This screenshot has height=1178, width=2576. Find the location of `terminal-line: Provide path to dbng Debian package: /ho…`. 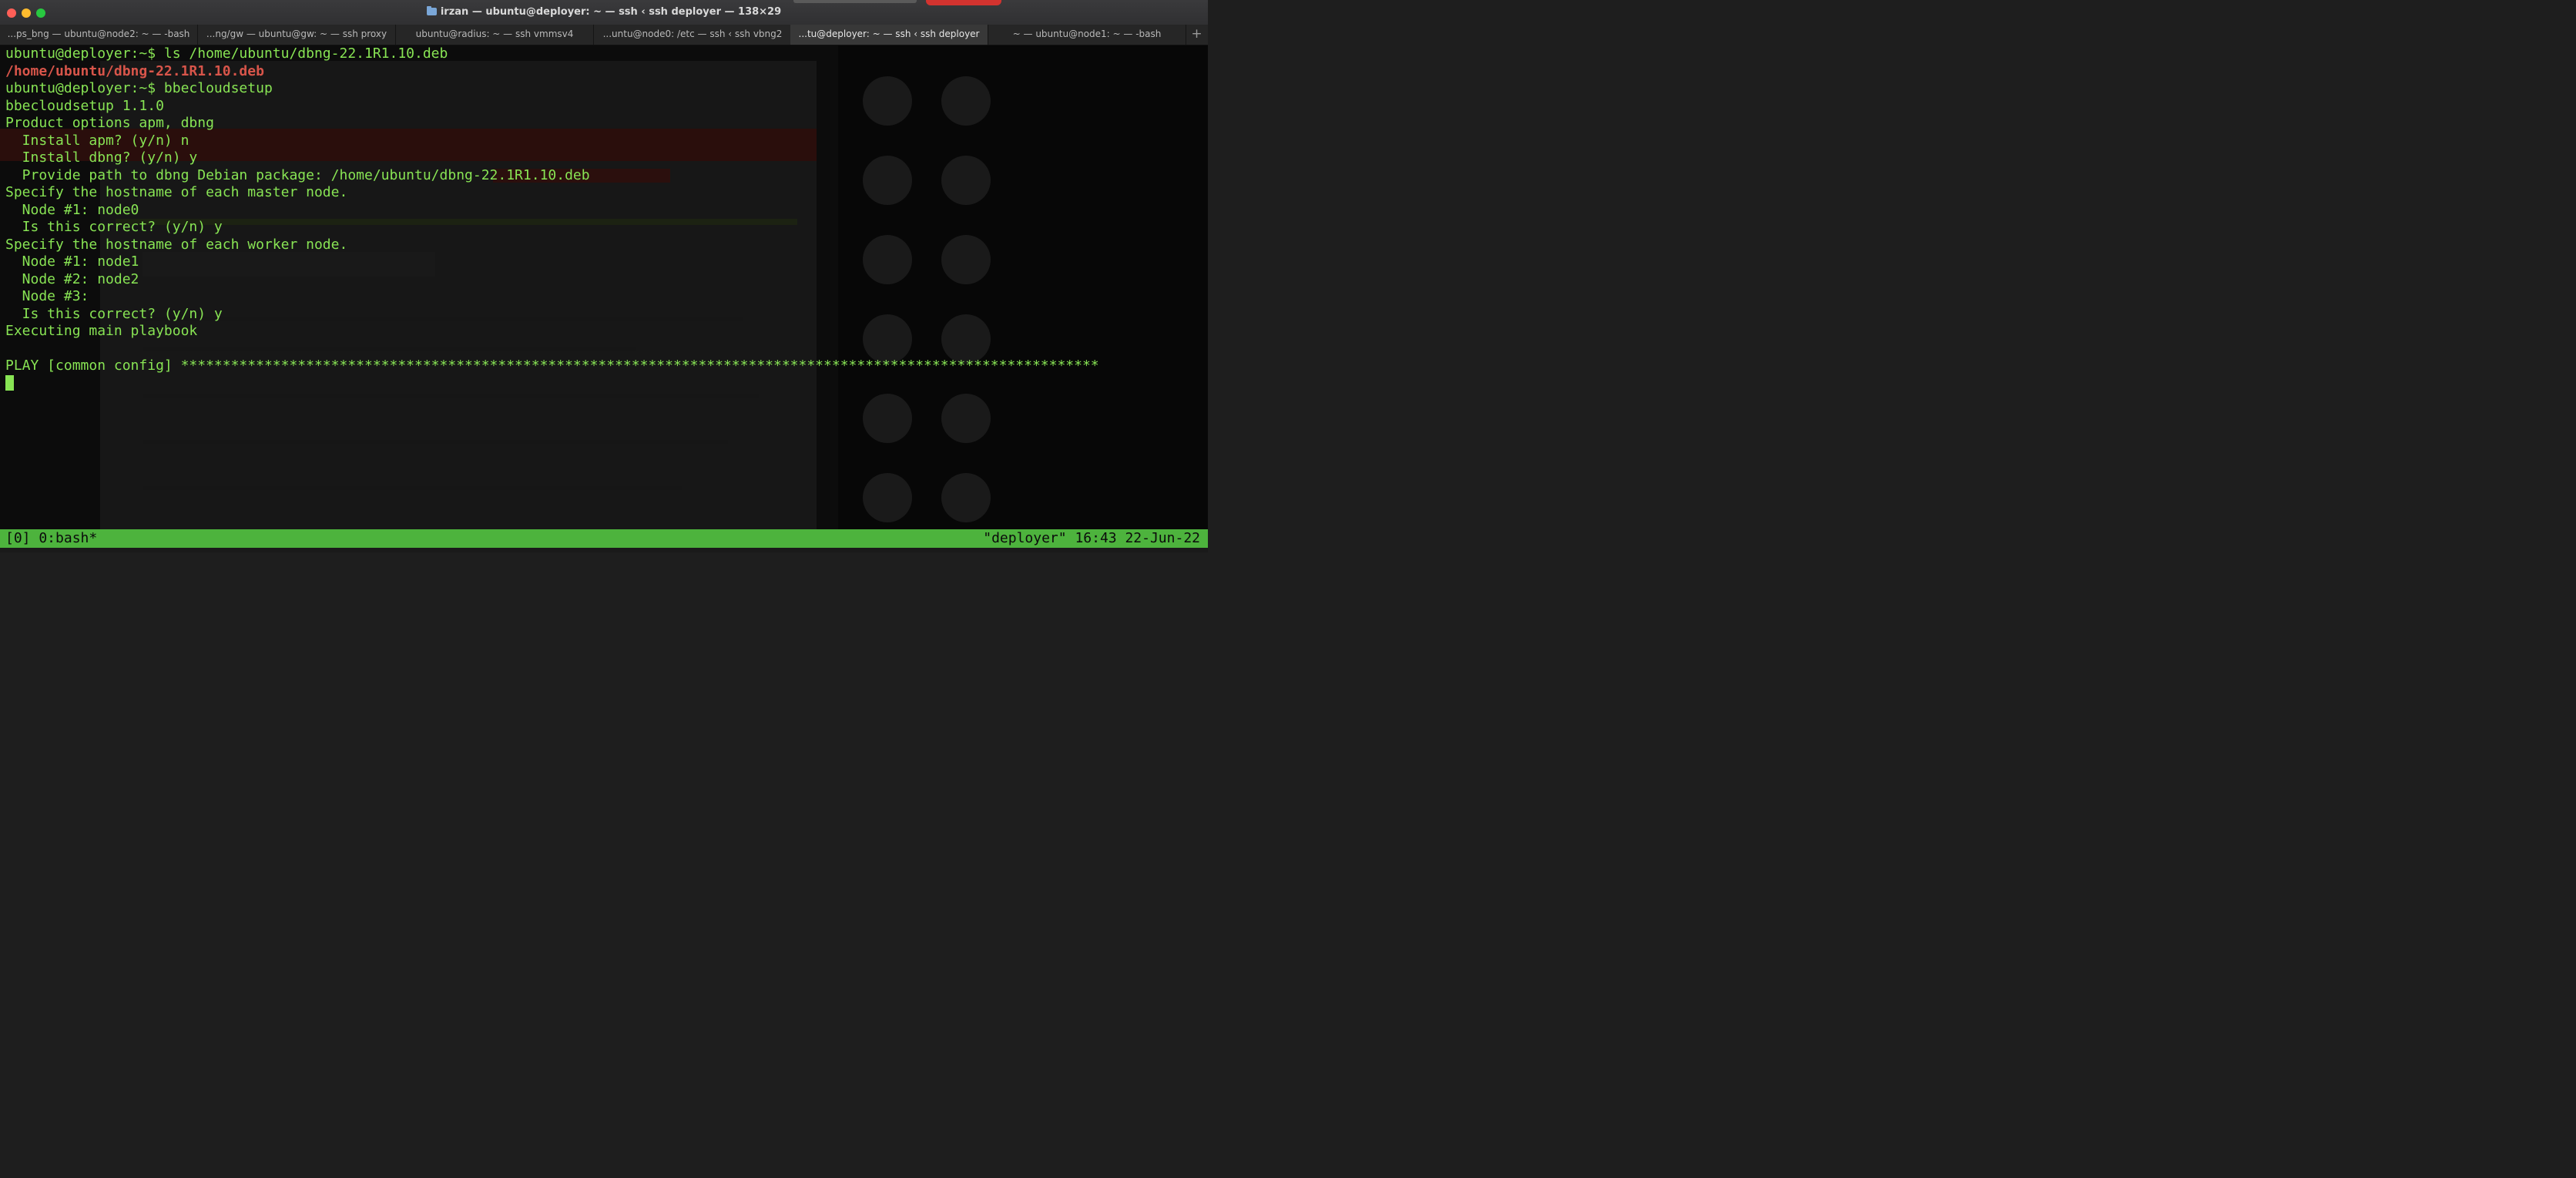

terminal-line: Provide path to dbng Debian package: /ho… is located at coordinates (297, 174).